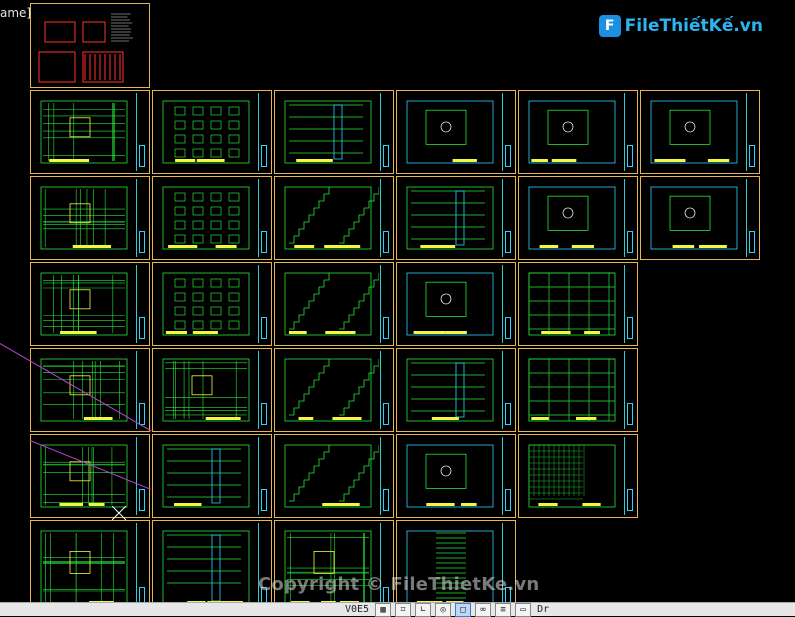 The height and width of the screenshot is (617, 795). I want to click on ortho-icon: ∟, so click(423, 609).